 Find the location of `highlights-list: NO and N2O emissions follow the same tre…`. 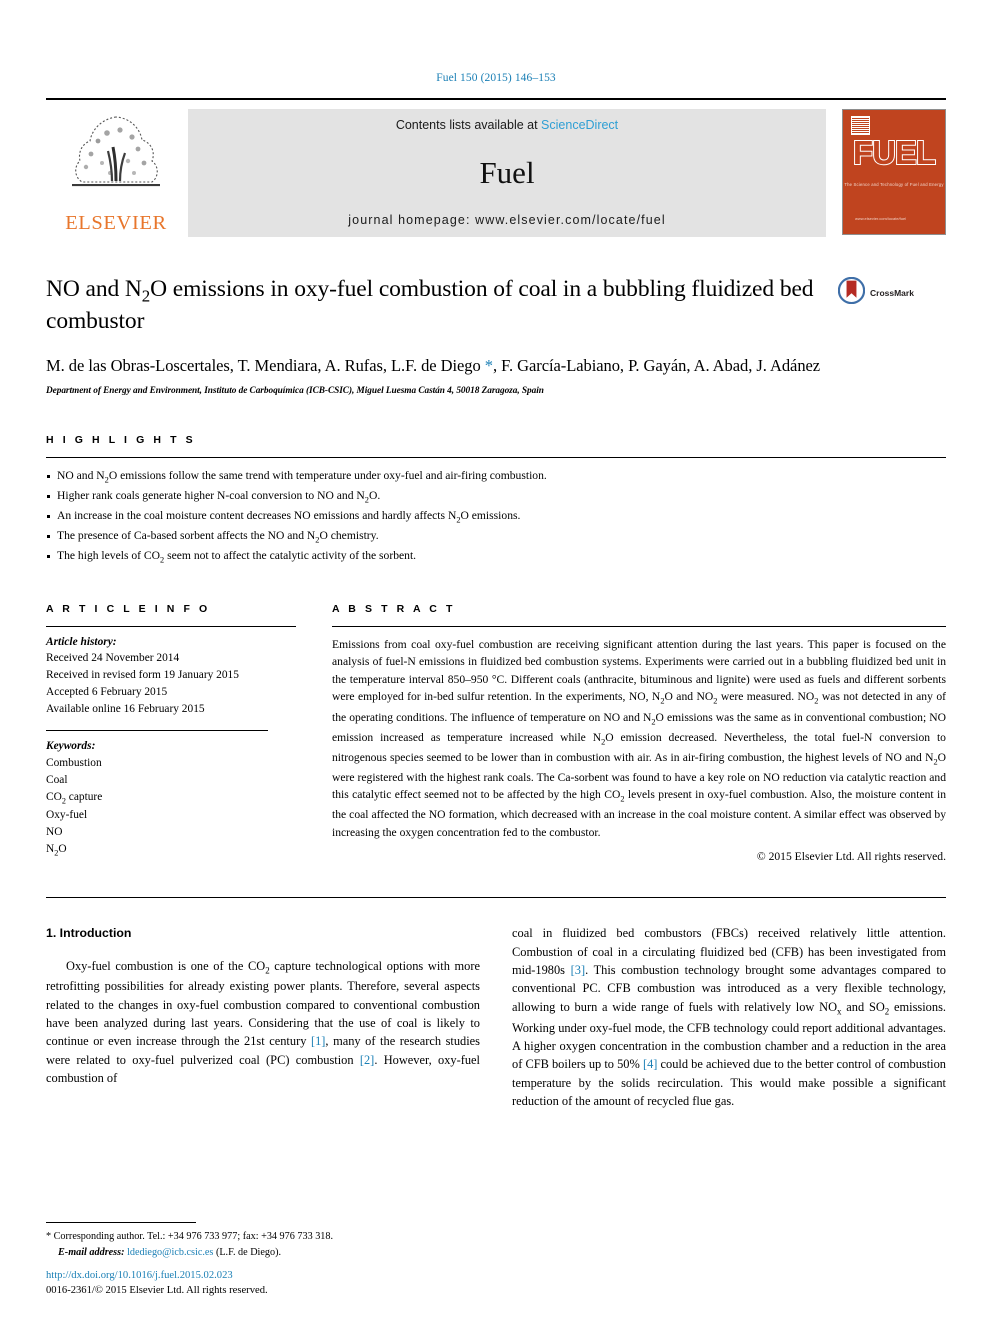

highlights-list: NO and N2O emissions follow the same tre… is located at coordinates (496, 516).